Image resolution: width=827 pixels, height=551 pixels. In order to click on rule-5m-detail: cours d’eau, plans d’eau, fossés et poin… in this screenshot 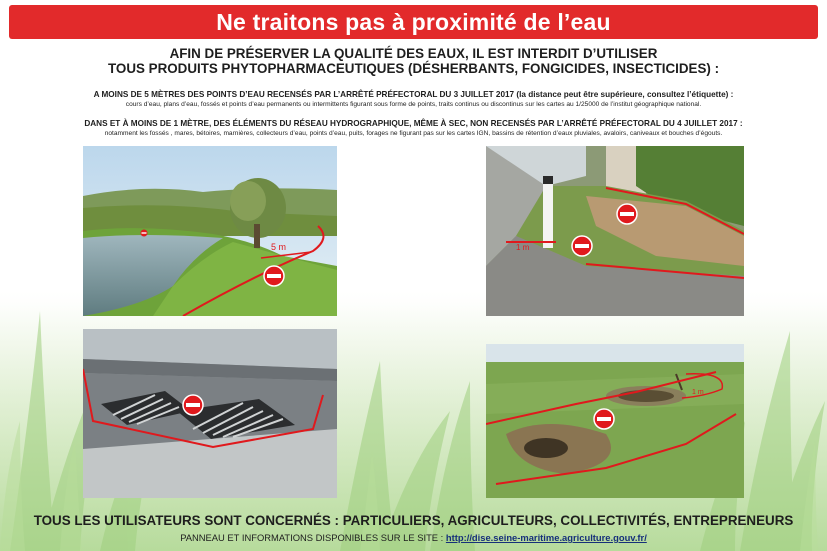, I will do `click(413, 104)`.